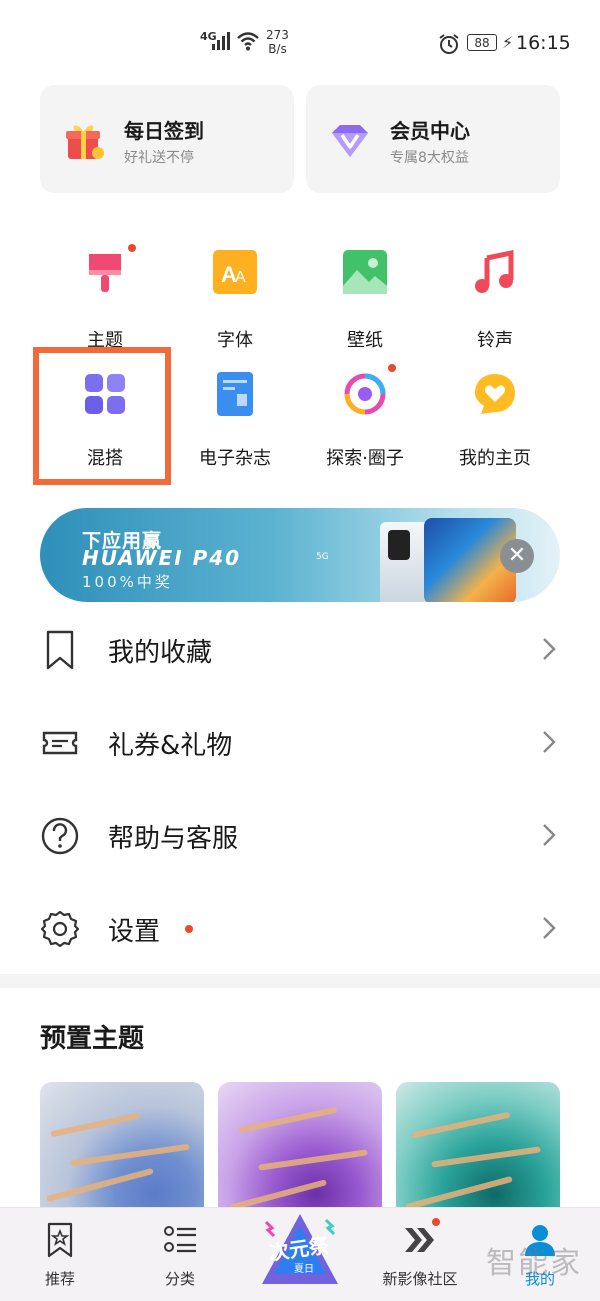  I want to click on list-item-coupons: 礼券&礼物, so click(300, 743).